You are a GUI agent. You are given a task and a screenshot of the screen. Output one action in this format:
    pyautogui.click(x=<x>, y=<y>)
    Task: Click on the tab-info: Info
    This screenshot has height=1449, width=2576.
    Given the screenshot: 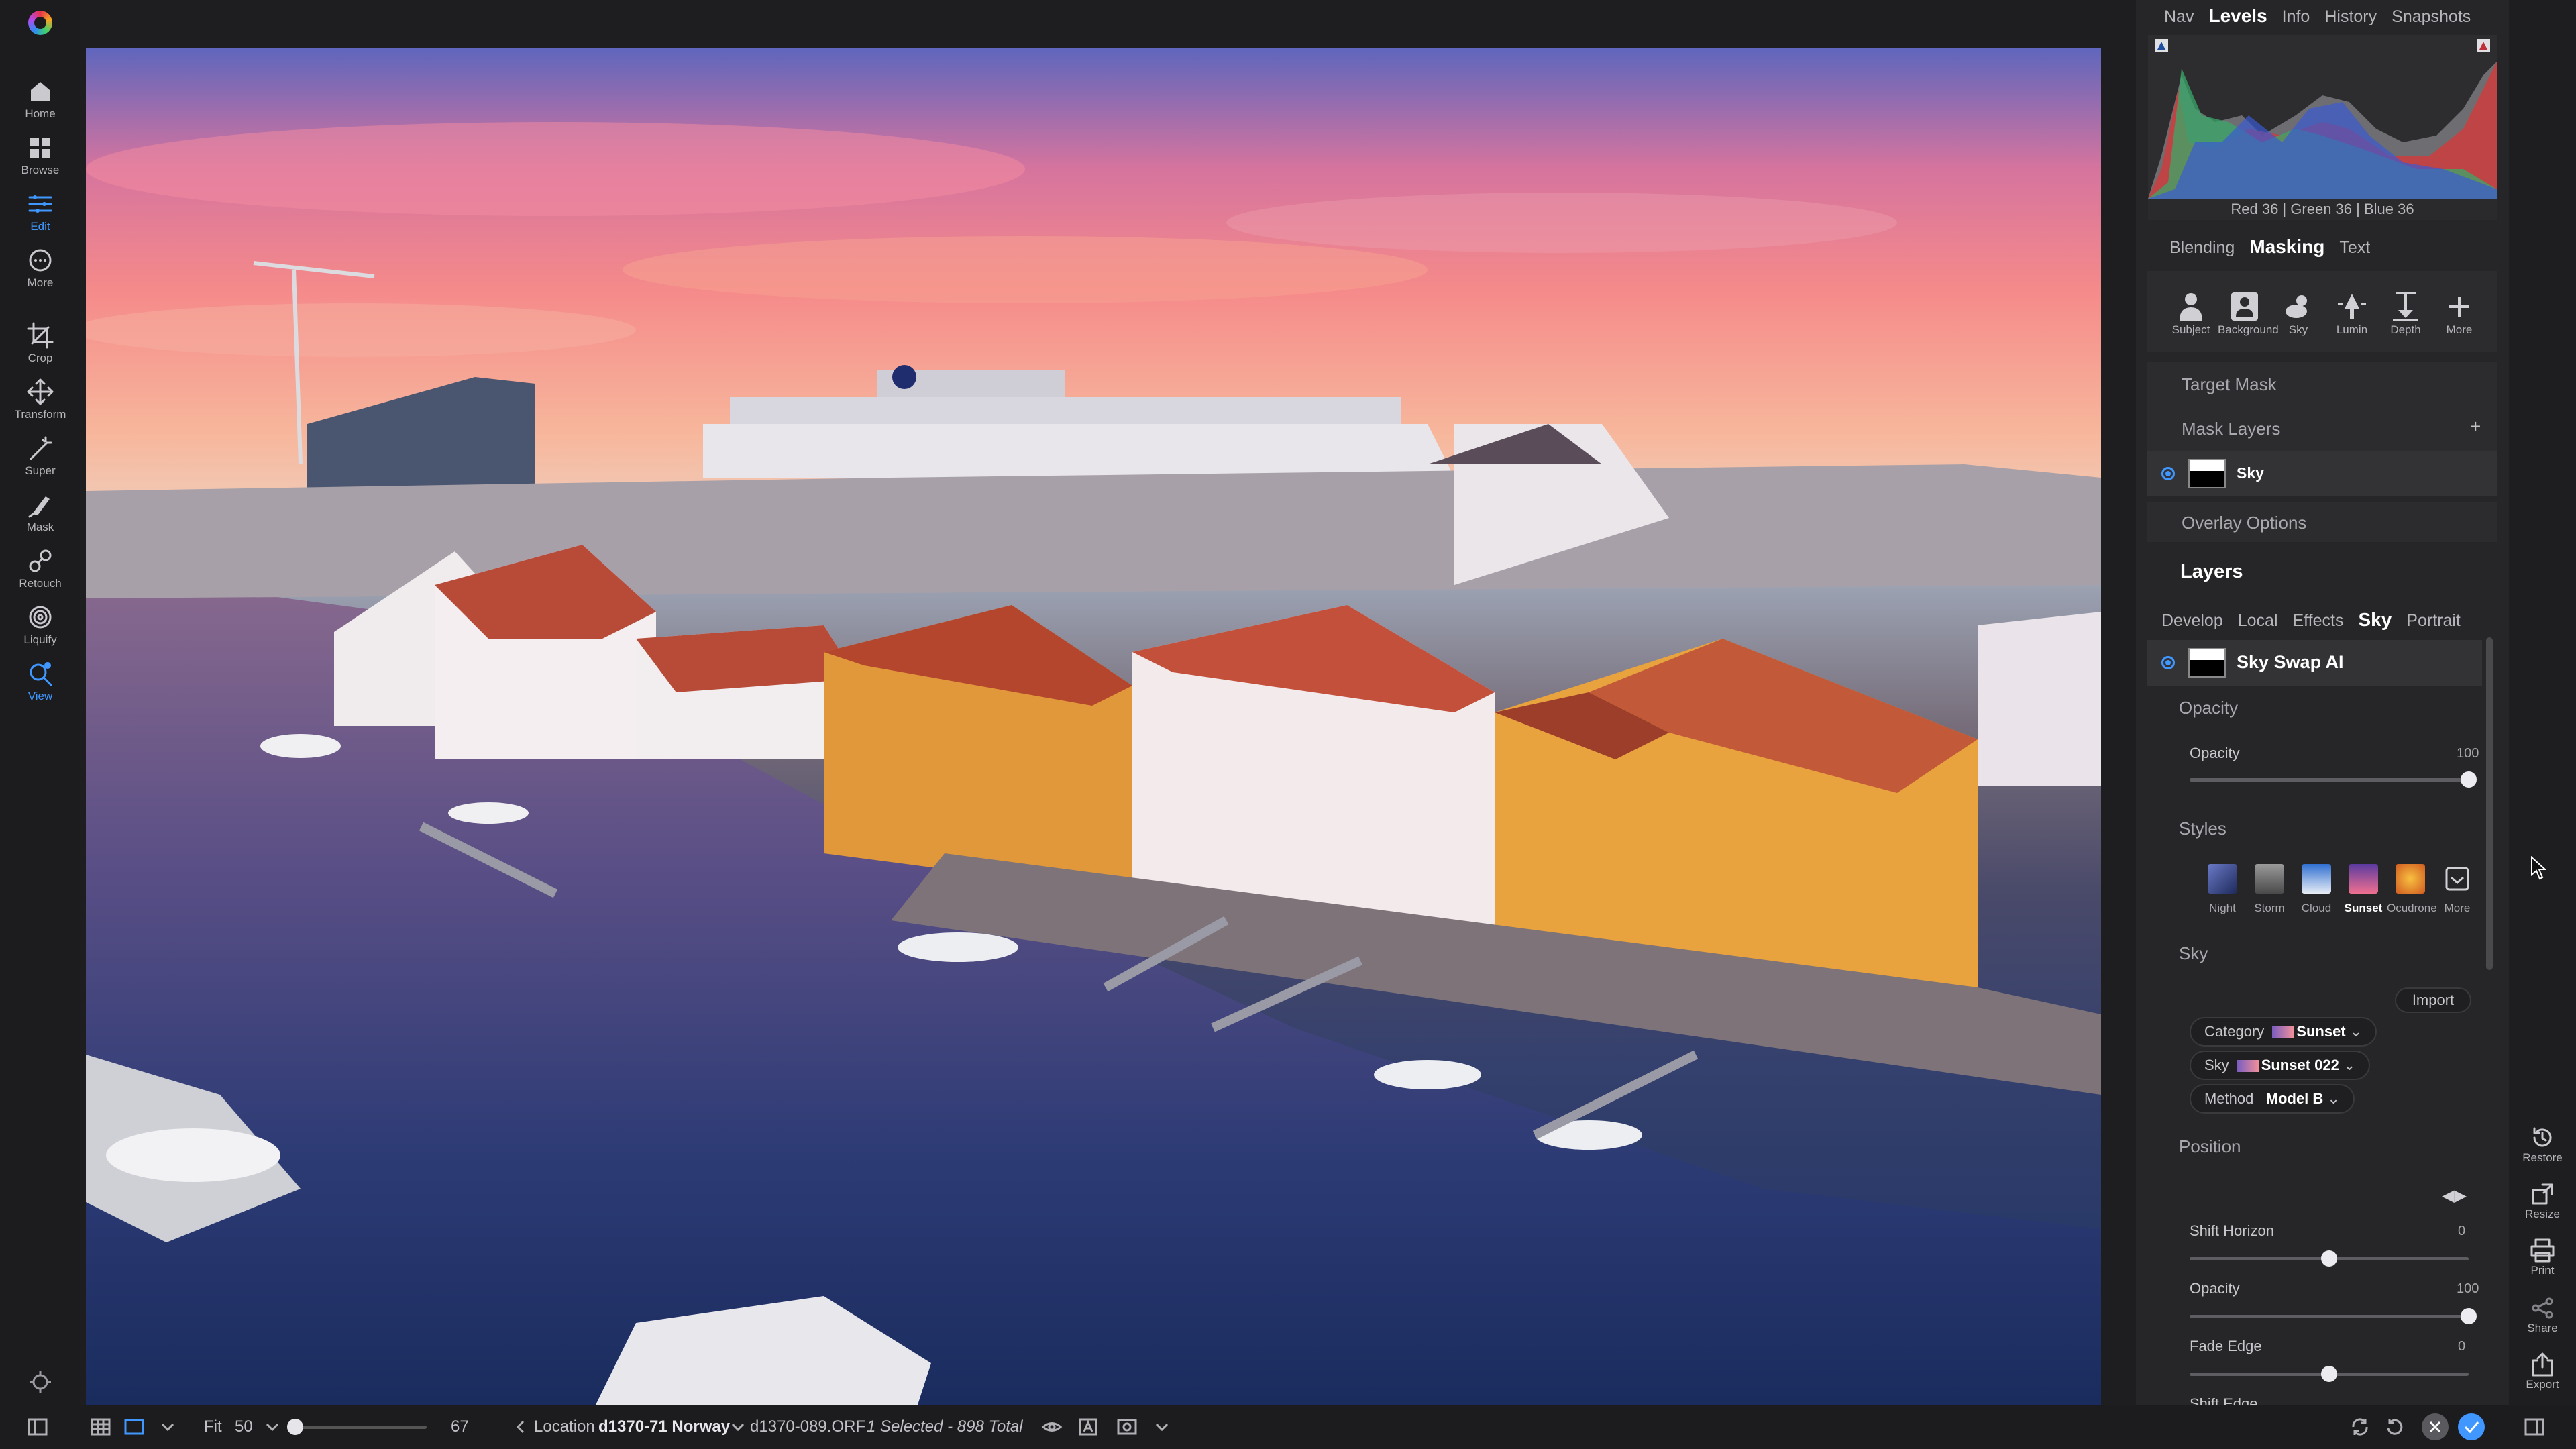 What is the action you would take?
    pyautogui.click(x=2296, y=17)
    